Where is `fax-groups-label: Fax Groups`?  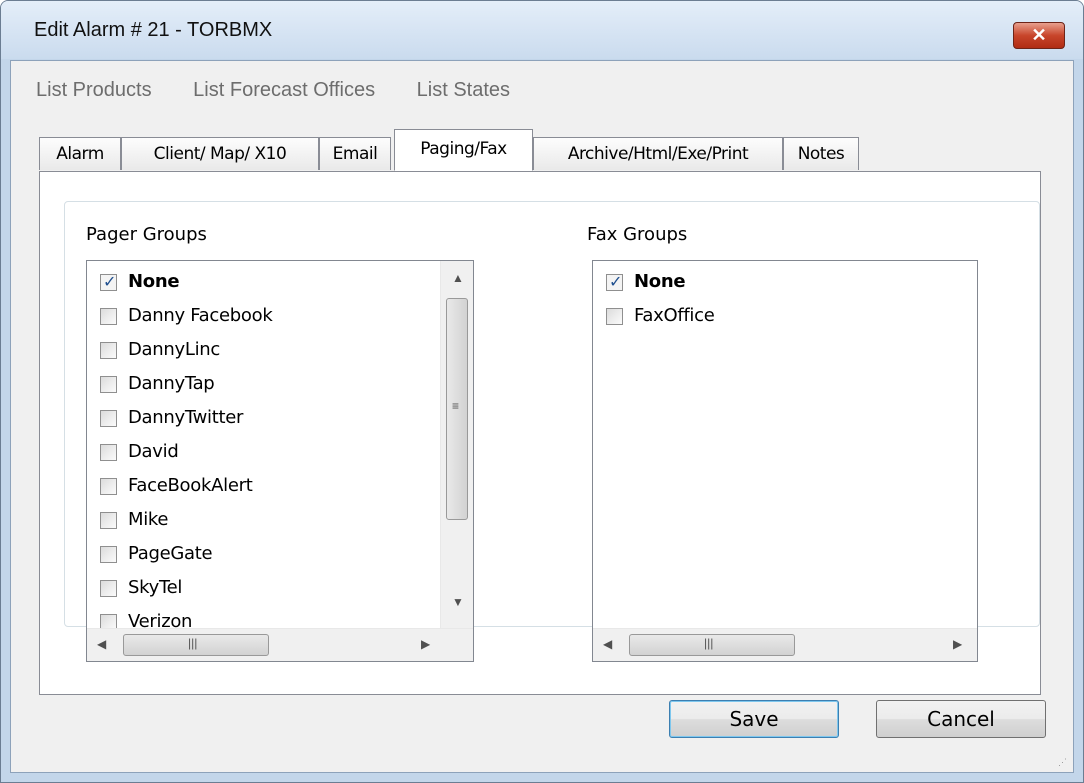 fax-groups-label: Fax Groups is located at coordinates (637, 234).